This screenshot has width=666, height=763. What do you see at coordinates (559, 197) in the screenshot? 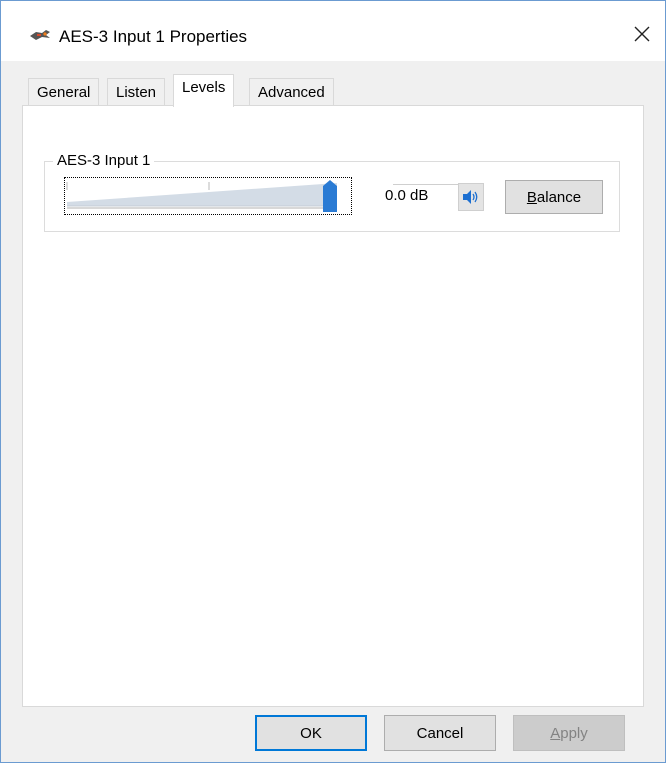
I see `balance-label: alance` at bounding box center [559, 197].